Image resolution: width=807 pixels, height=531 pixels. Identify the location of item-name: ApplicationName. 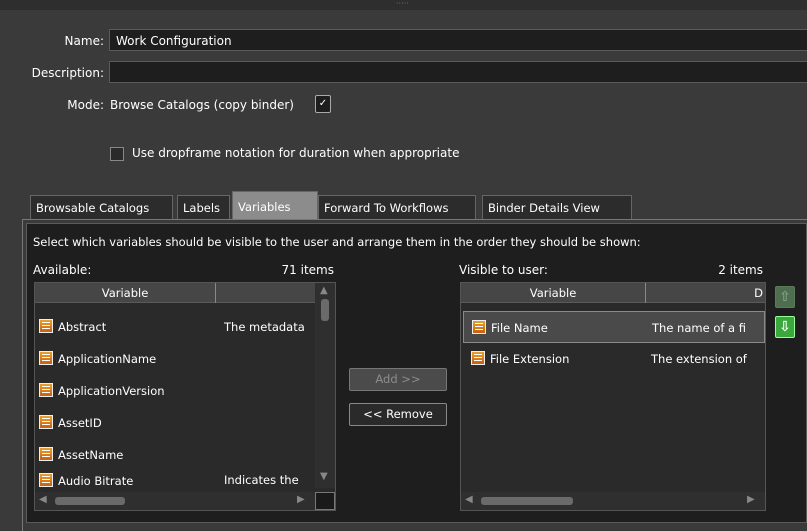
(107, 359).